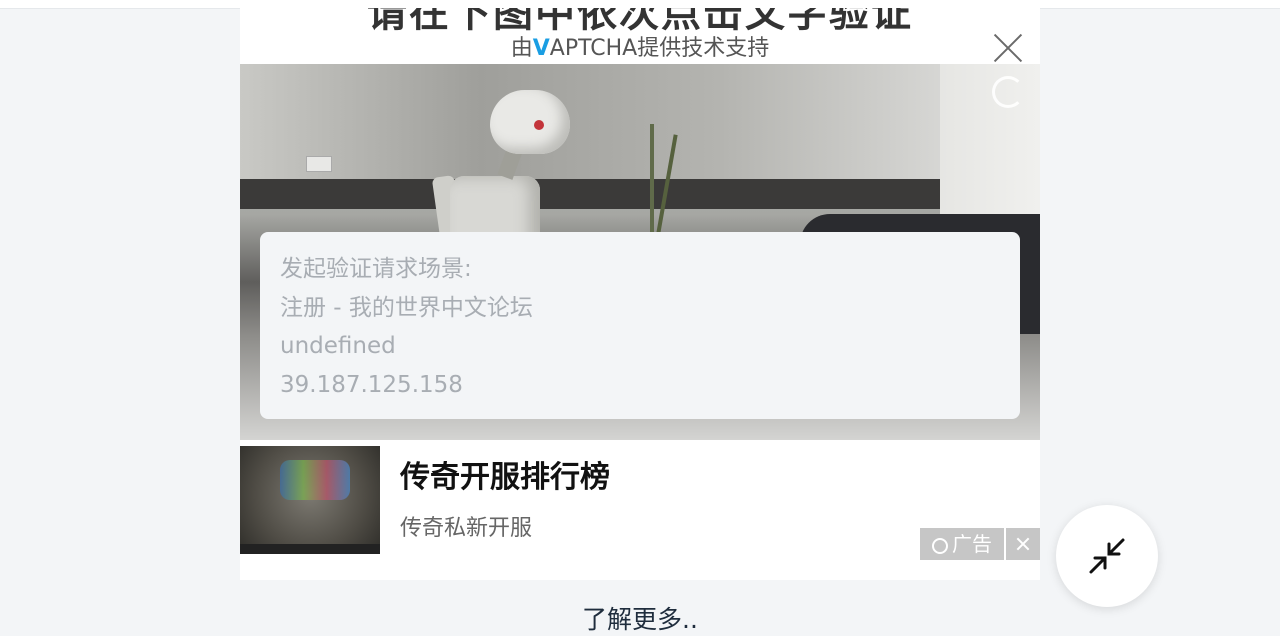 The width and height of the screenshot is (1280, 636). What do you see at coordinates (371, 384) in the screenshot?
I see `info-line-ip: 39.187.125.158` at bounding box center [371, 384].